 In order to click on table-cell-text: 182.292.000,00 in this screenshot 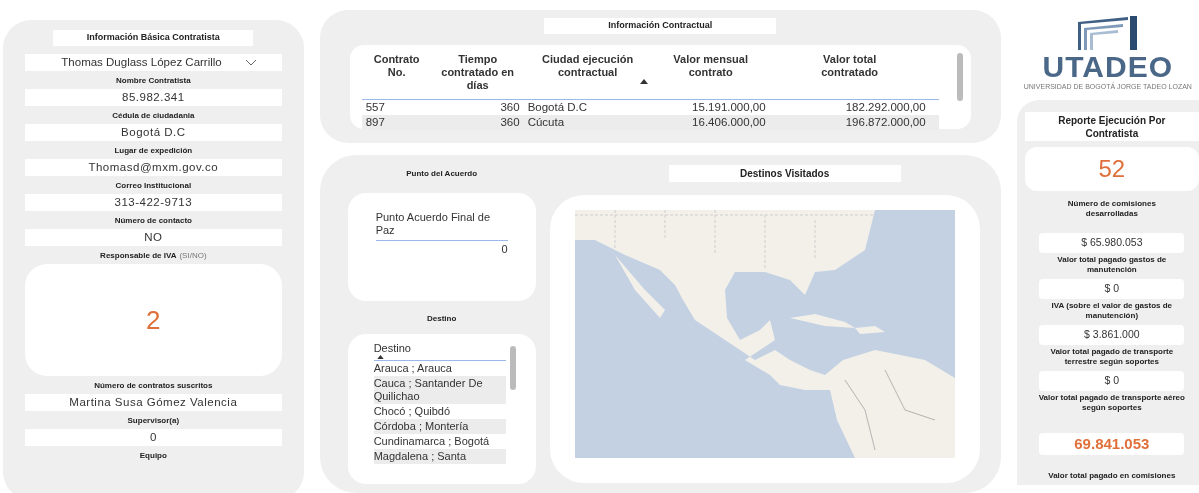, I will do `click(885, 107)`.